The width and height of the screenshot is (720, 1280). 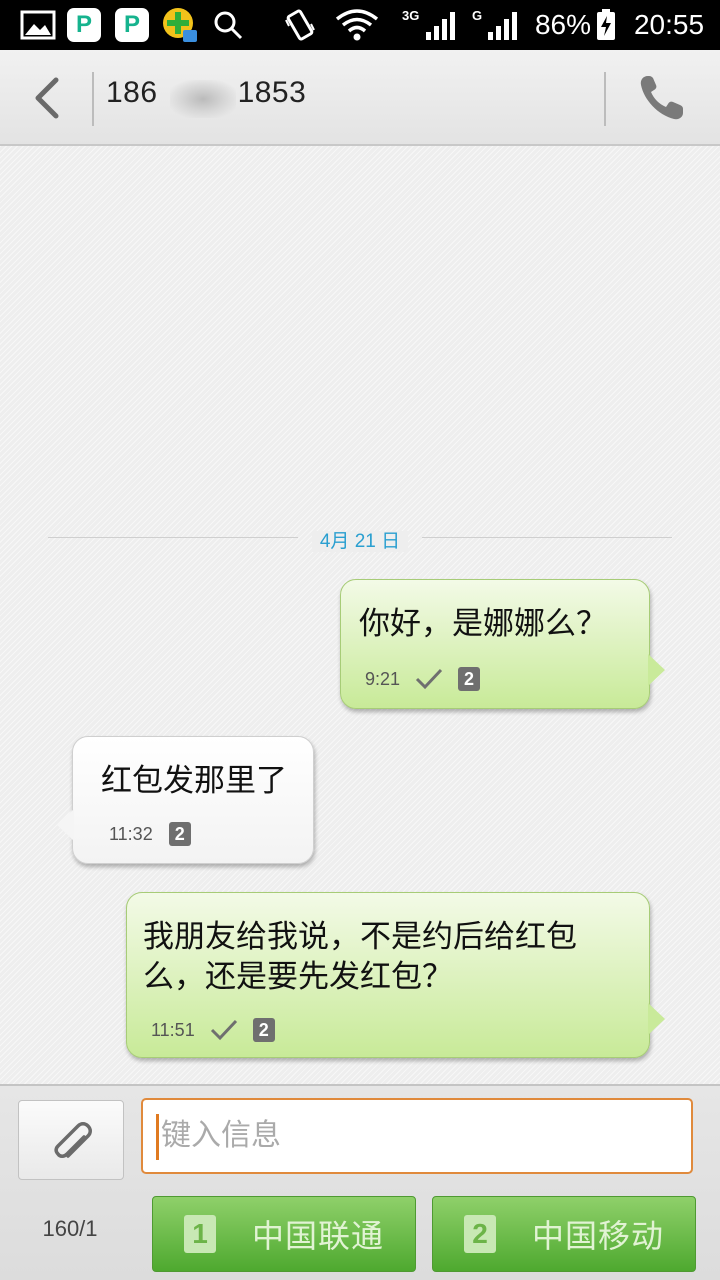 I want to click on send-button-sim1: 1 中国联通, so click(x=284, y=1234).